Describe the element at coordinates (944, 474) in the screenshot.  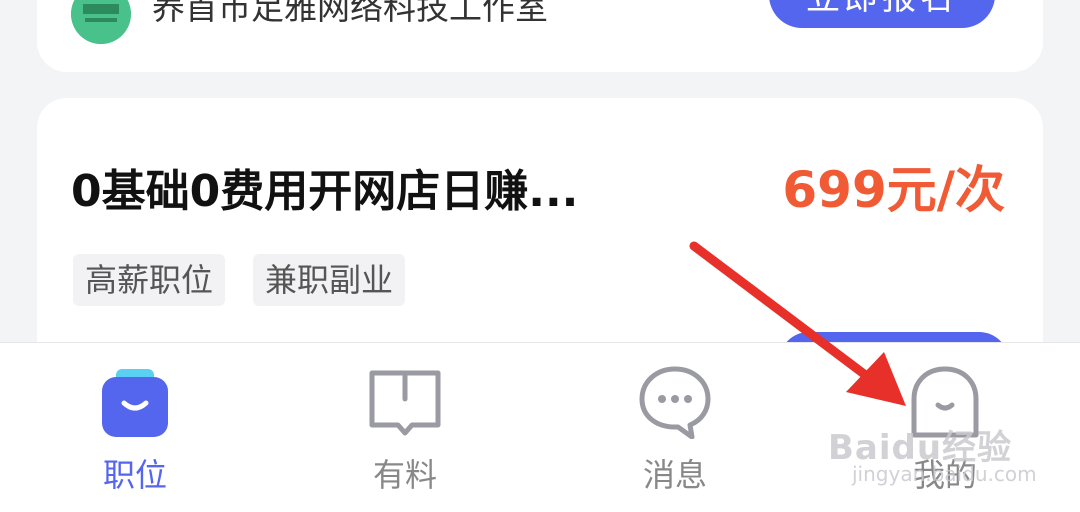
I see `watermark-url: jingyan.baidu.com` at that location.